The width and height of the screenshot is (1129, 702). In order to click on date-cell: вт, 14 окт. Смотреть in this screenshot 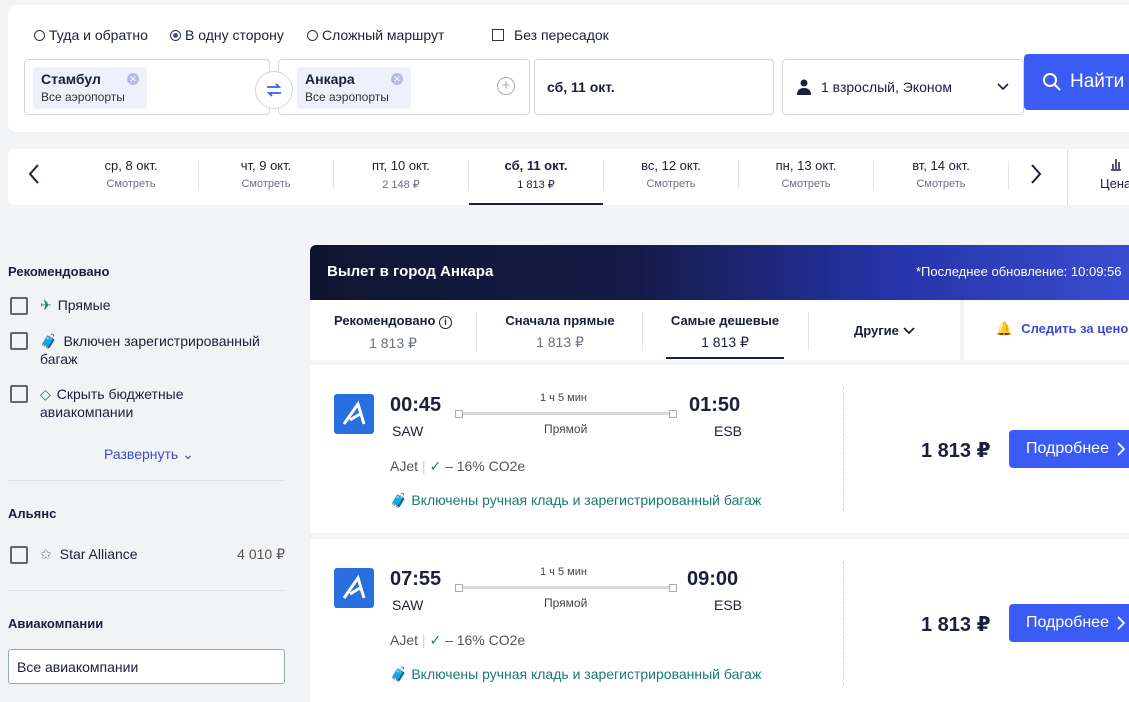, I will do `click(941, 177)`.